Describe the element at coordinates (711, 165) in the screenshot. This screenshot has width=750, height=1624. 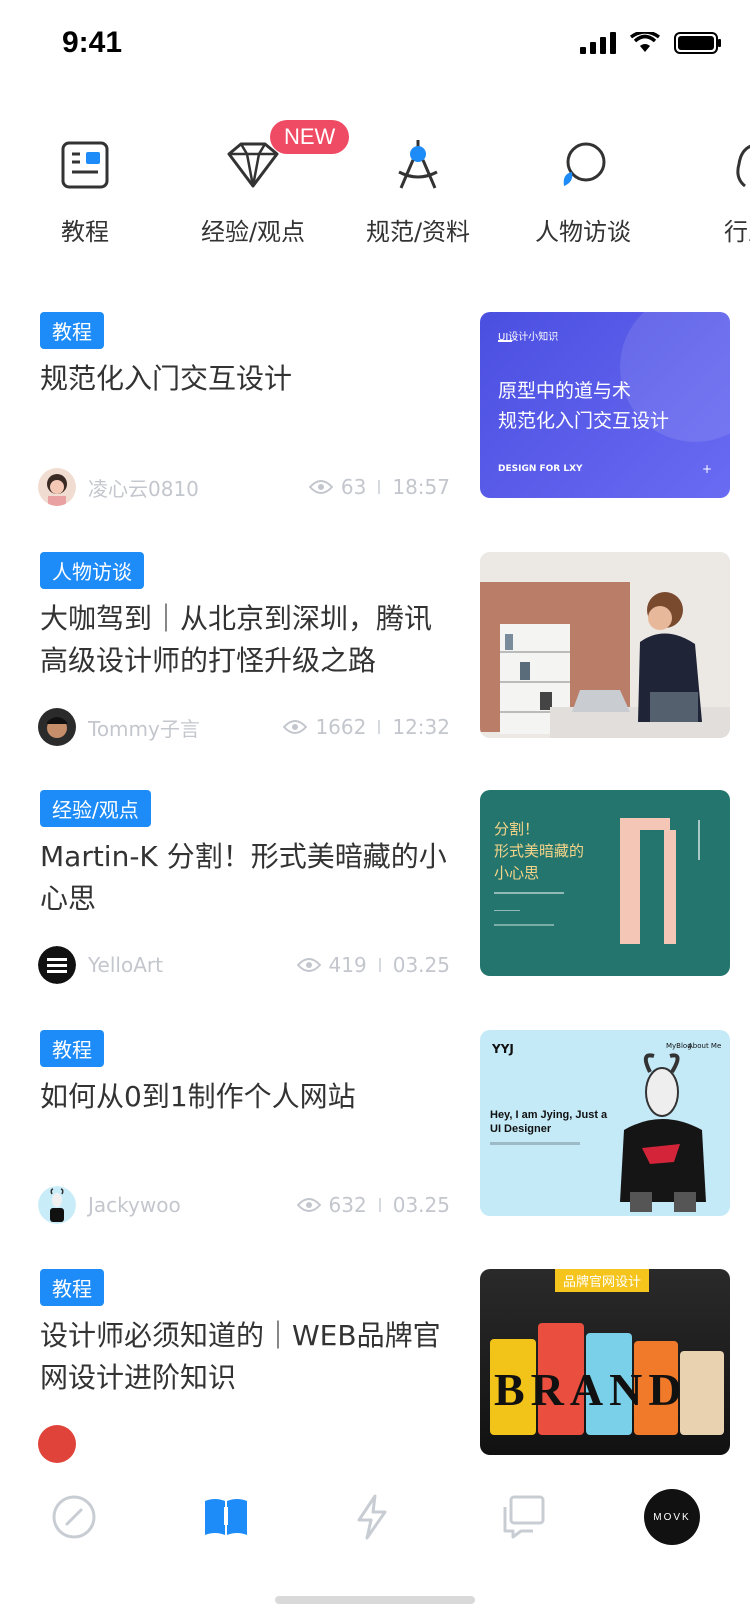
I see `industry-icon` at that location.